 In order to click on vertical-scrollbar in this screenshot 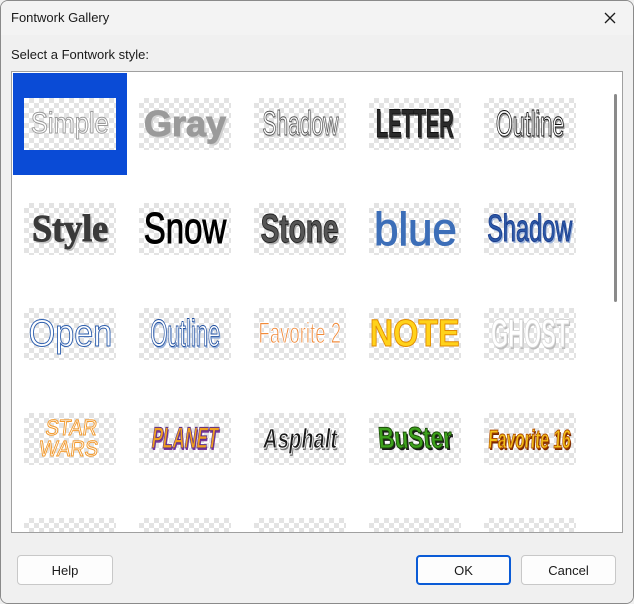, I will do `click(614, 302)`.